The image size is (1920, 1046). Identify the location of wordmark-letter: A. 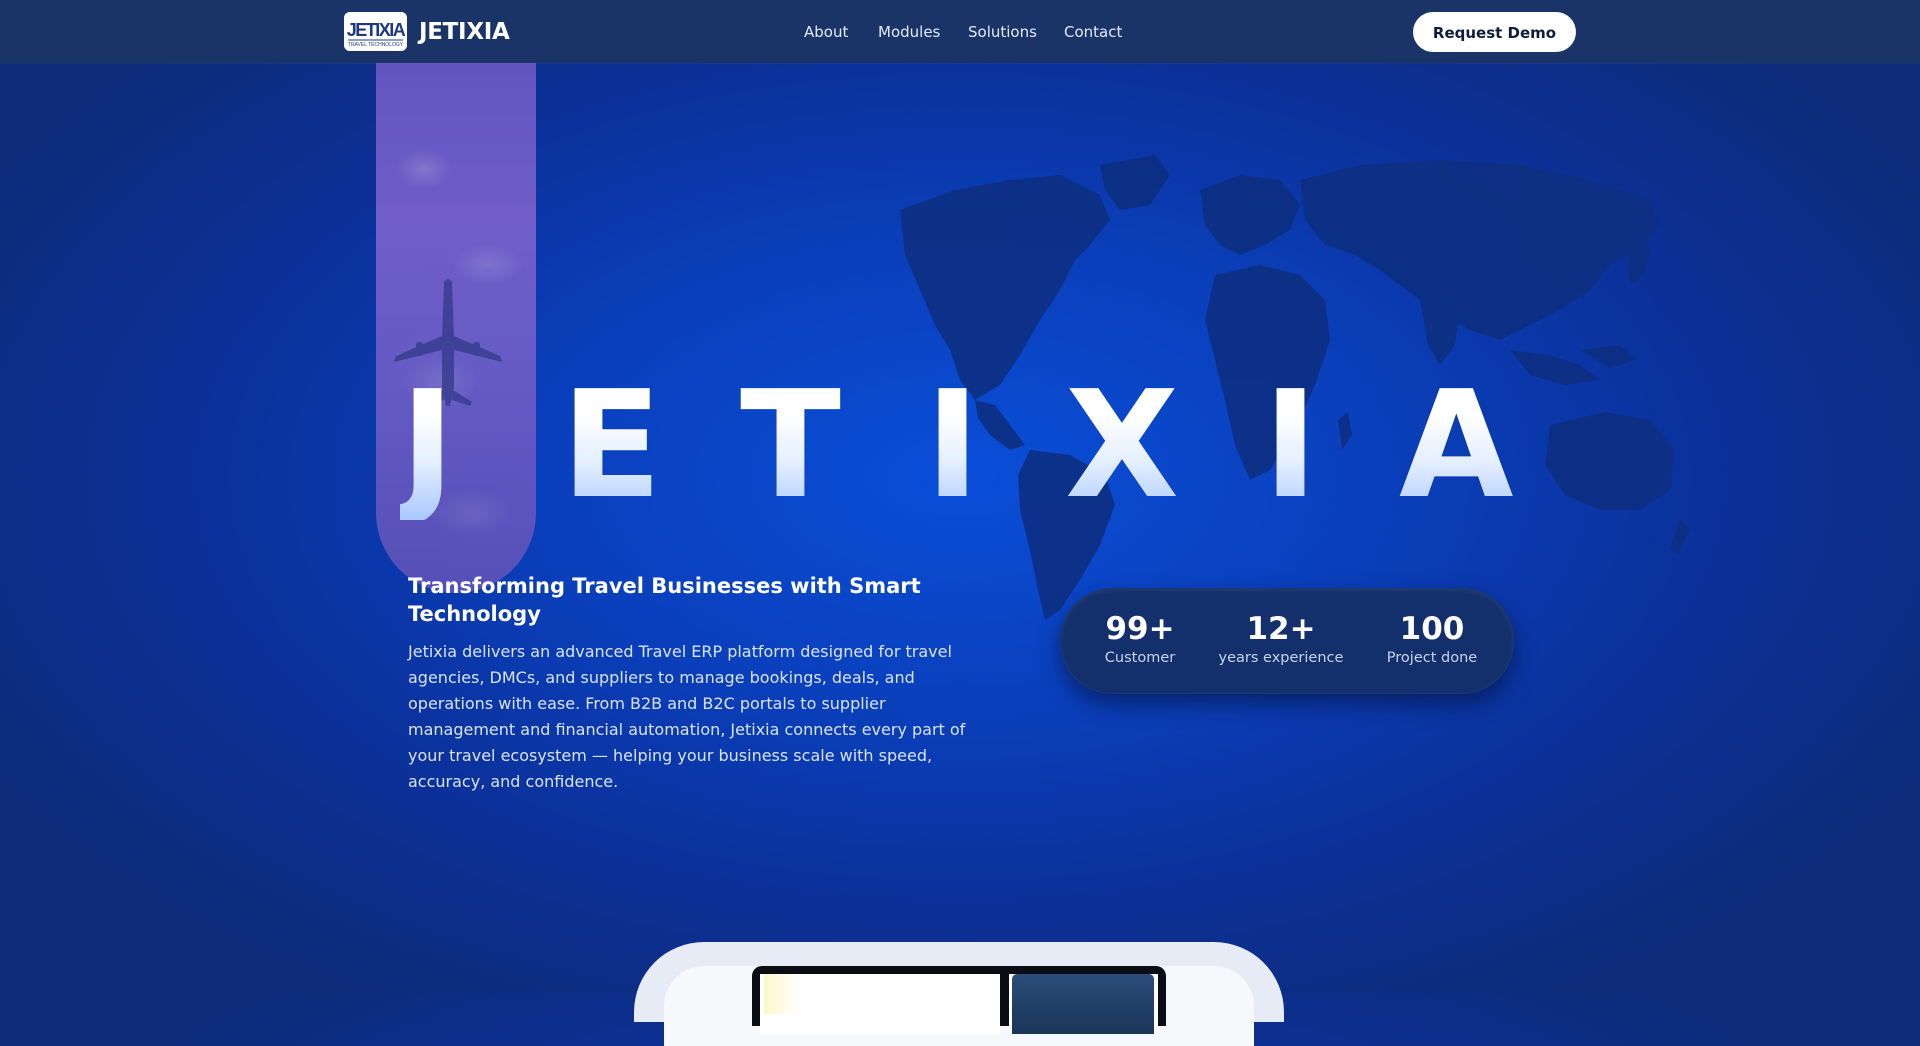
(1456, 445).